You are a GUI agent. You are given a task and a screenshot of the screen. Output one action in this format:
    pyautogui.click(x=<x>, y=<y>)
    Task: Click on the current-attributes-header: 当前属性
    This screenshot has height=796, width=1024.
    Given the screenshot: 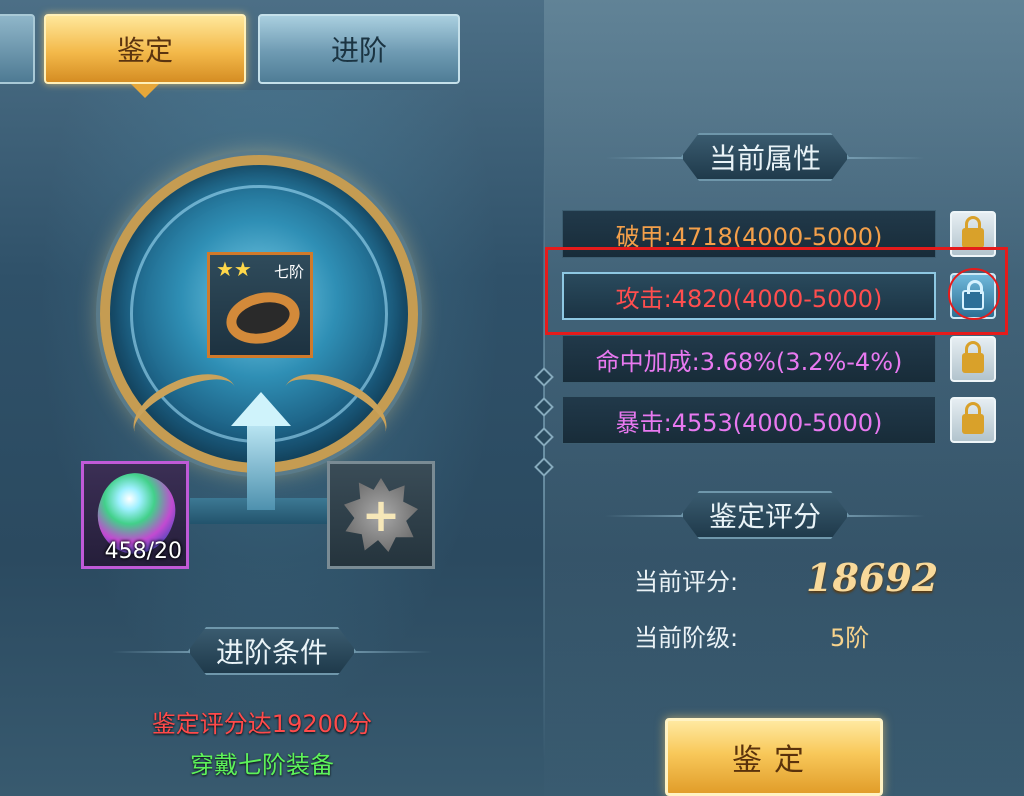 What is the action you would take?
    pyautogui.click(x=765, y=157)
    